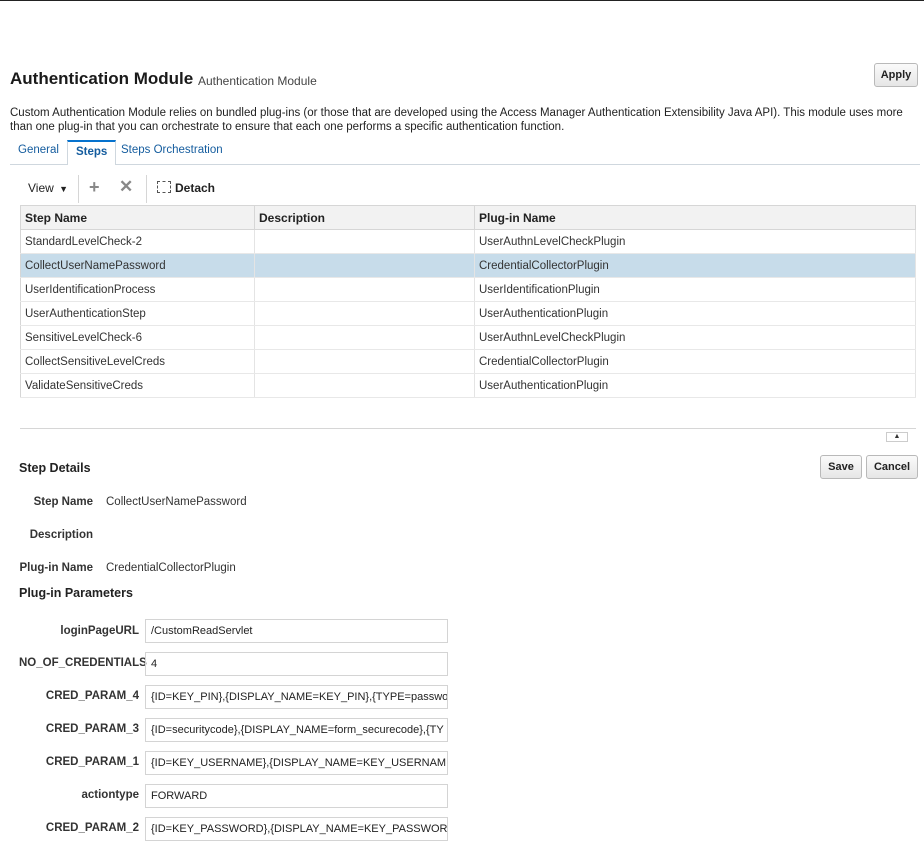  What do you see at coordinates (296, 631) in the screenshot?
I see `param-login-page-url-field: /CustomReadServlet` at bounding box center [296, 631].